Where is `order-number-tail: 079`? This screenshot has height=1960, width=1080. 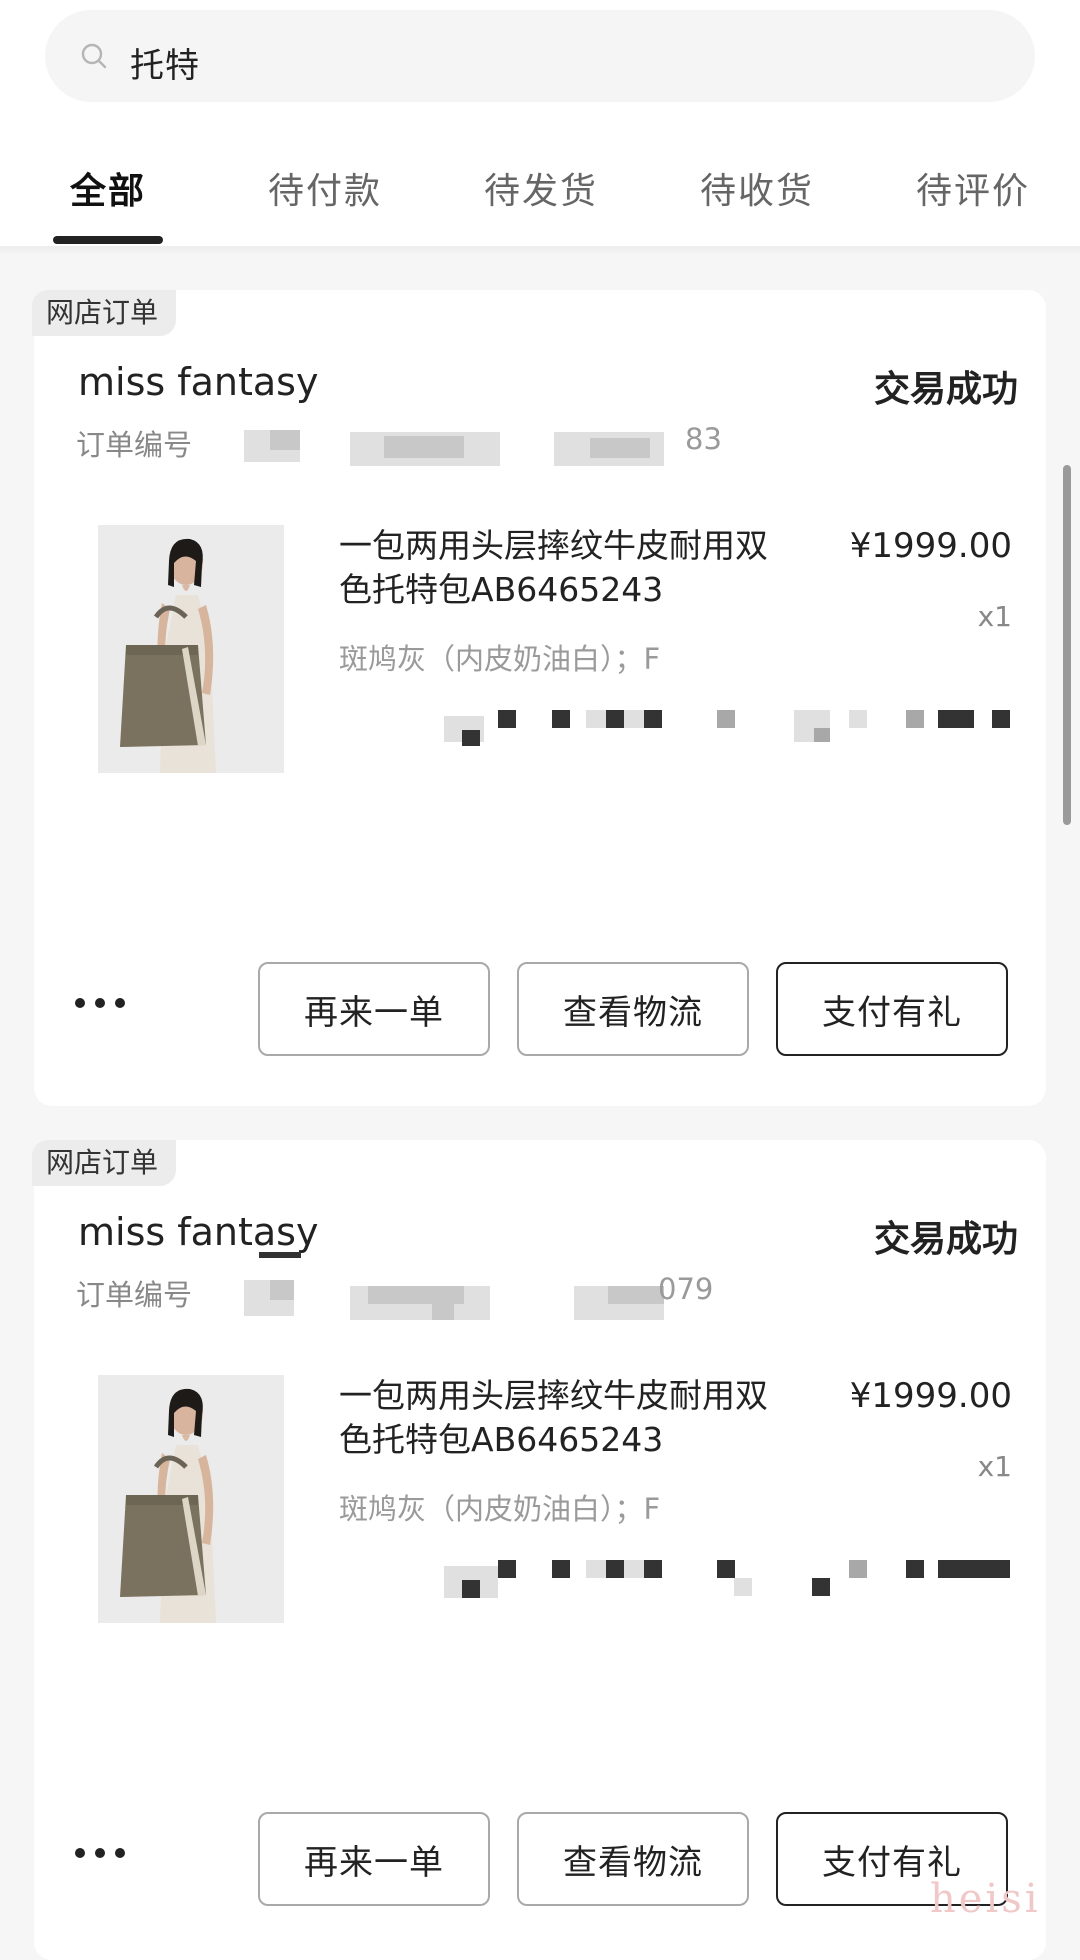 order-number-tail: 079 is located at coordinates (686, 1289).